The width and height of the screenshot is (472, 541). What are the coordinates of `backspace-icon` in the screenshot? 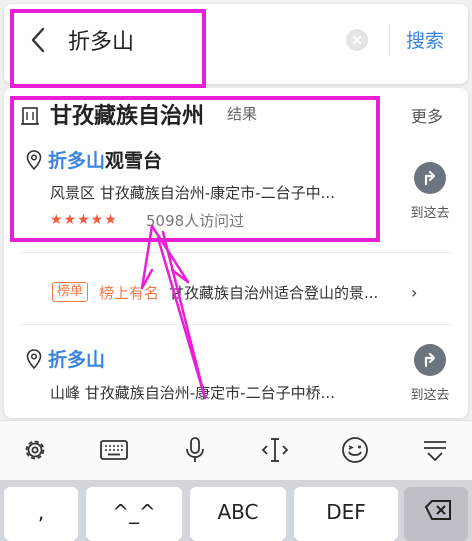 It's located at (437, 510).